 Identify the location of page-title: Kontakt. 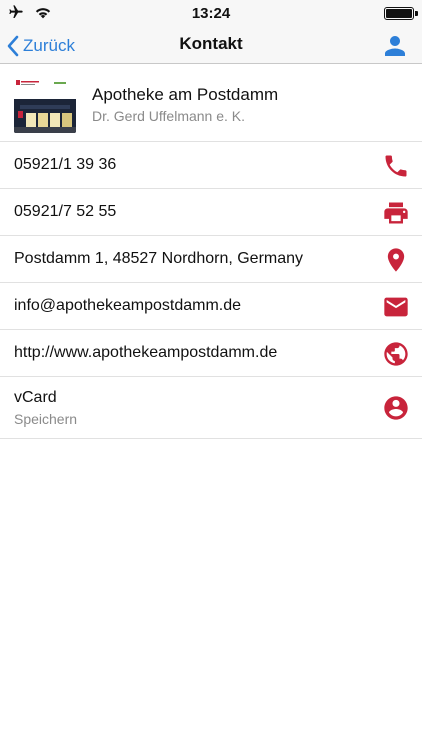
(211, 43).